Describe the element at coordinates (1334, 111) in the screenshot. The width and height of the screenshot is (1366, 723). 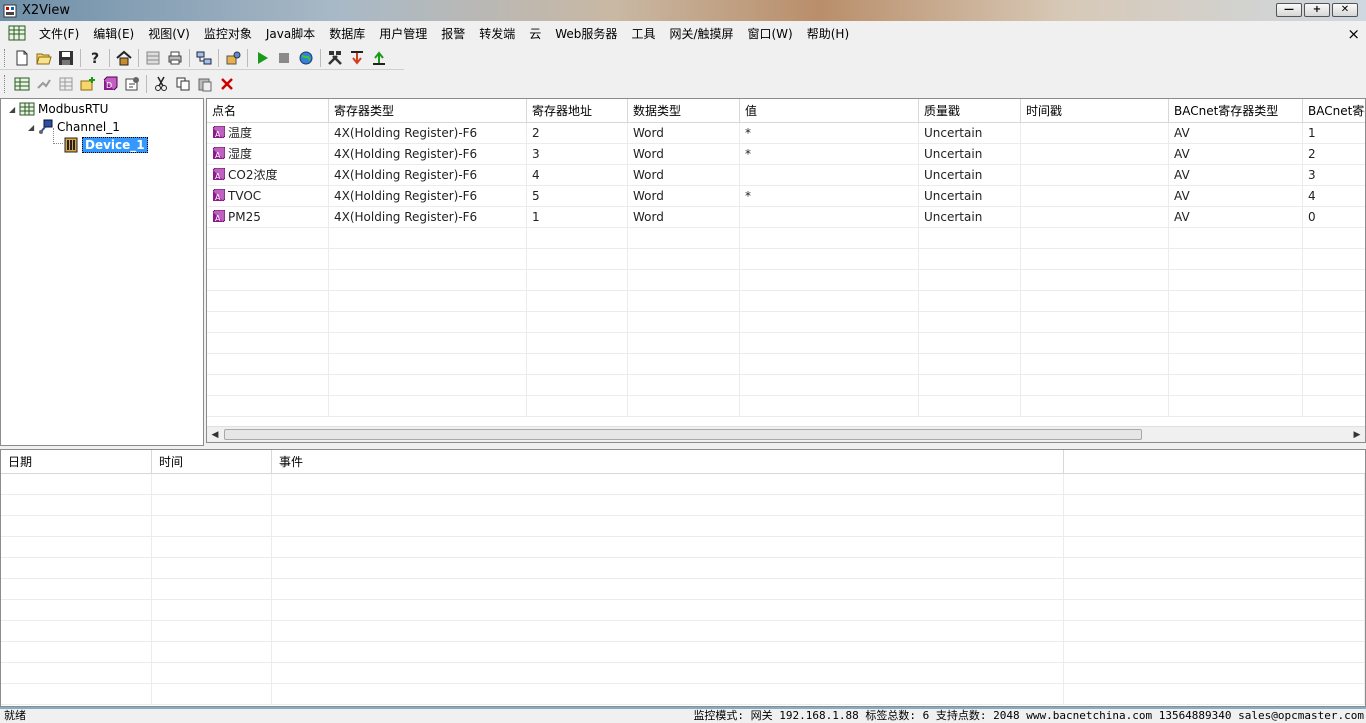
I see `grid-column-header: BACnet寄存` at that location.